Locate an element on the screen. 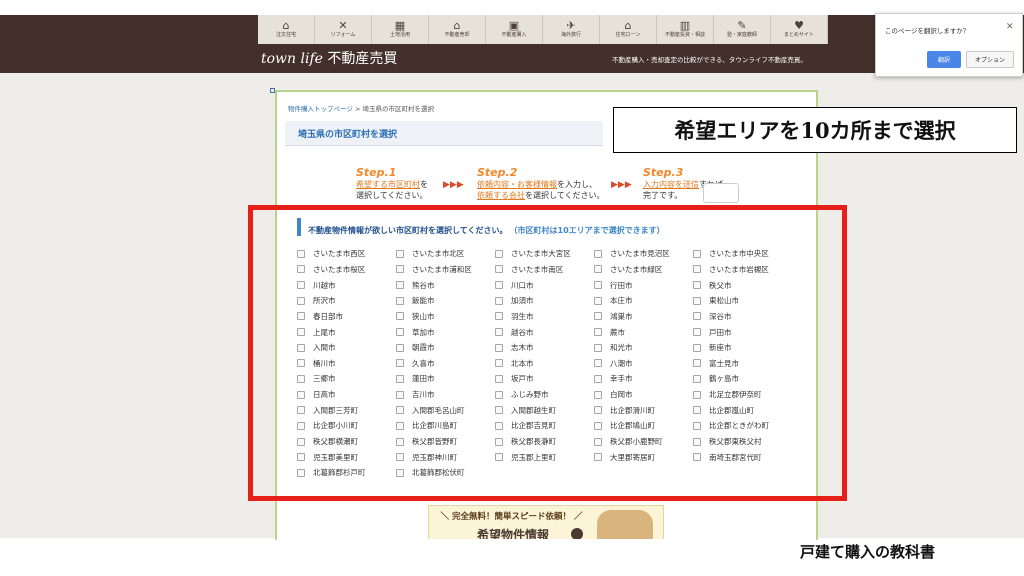 This screenshot has height=576, width=1024. nav-item-label: 土地活用 is located at coordinates (399, 35).